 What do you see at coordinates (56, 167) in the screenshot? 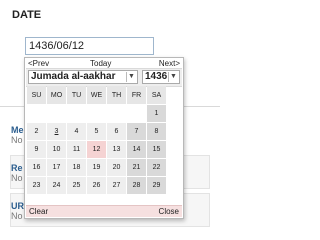
I see `calendar-day: 17` at bounding box center [56, 167].